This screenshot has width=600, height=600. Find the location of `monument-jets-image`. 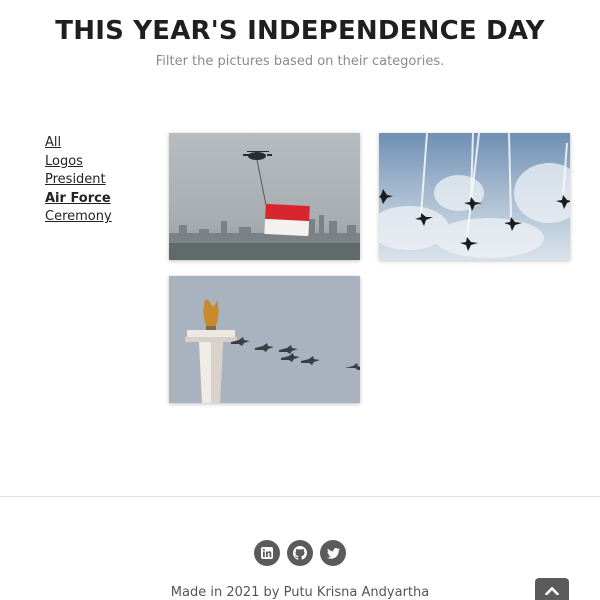

monument-jets-image is located at coordinates (264, 339).